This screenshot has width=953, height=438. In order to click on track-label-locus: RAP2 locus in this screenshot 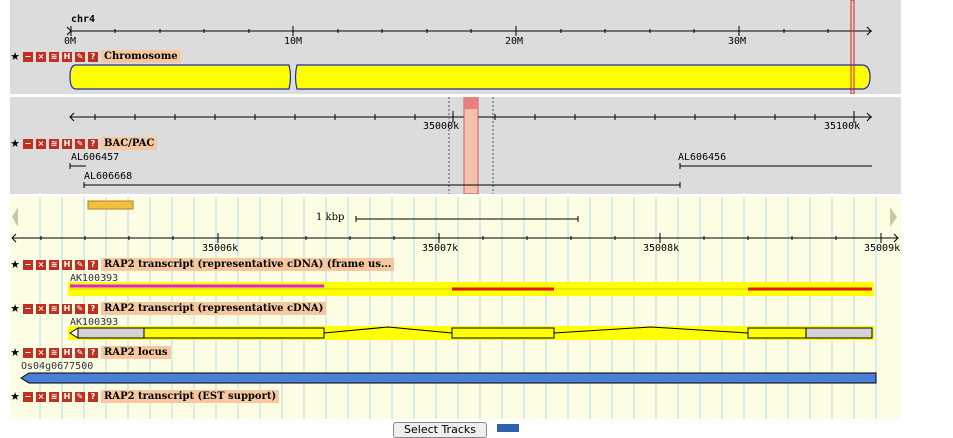, I will do `click(136, 352)`.